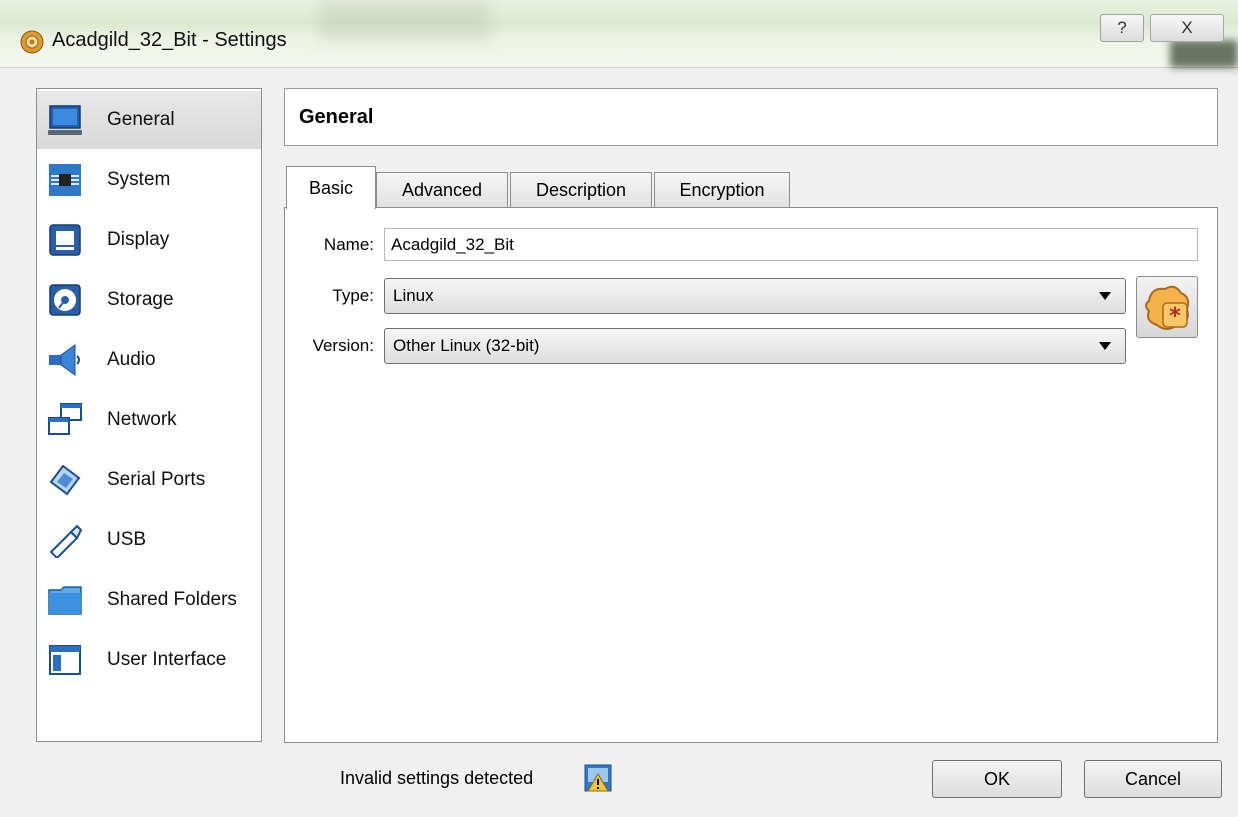 The width and height of the screenshot is (1238, 817). I want to click on sidebar-item-serial-ports: Serial Ports, so click(149, 480).